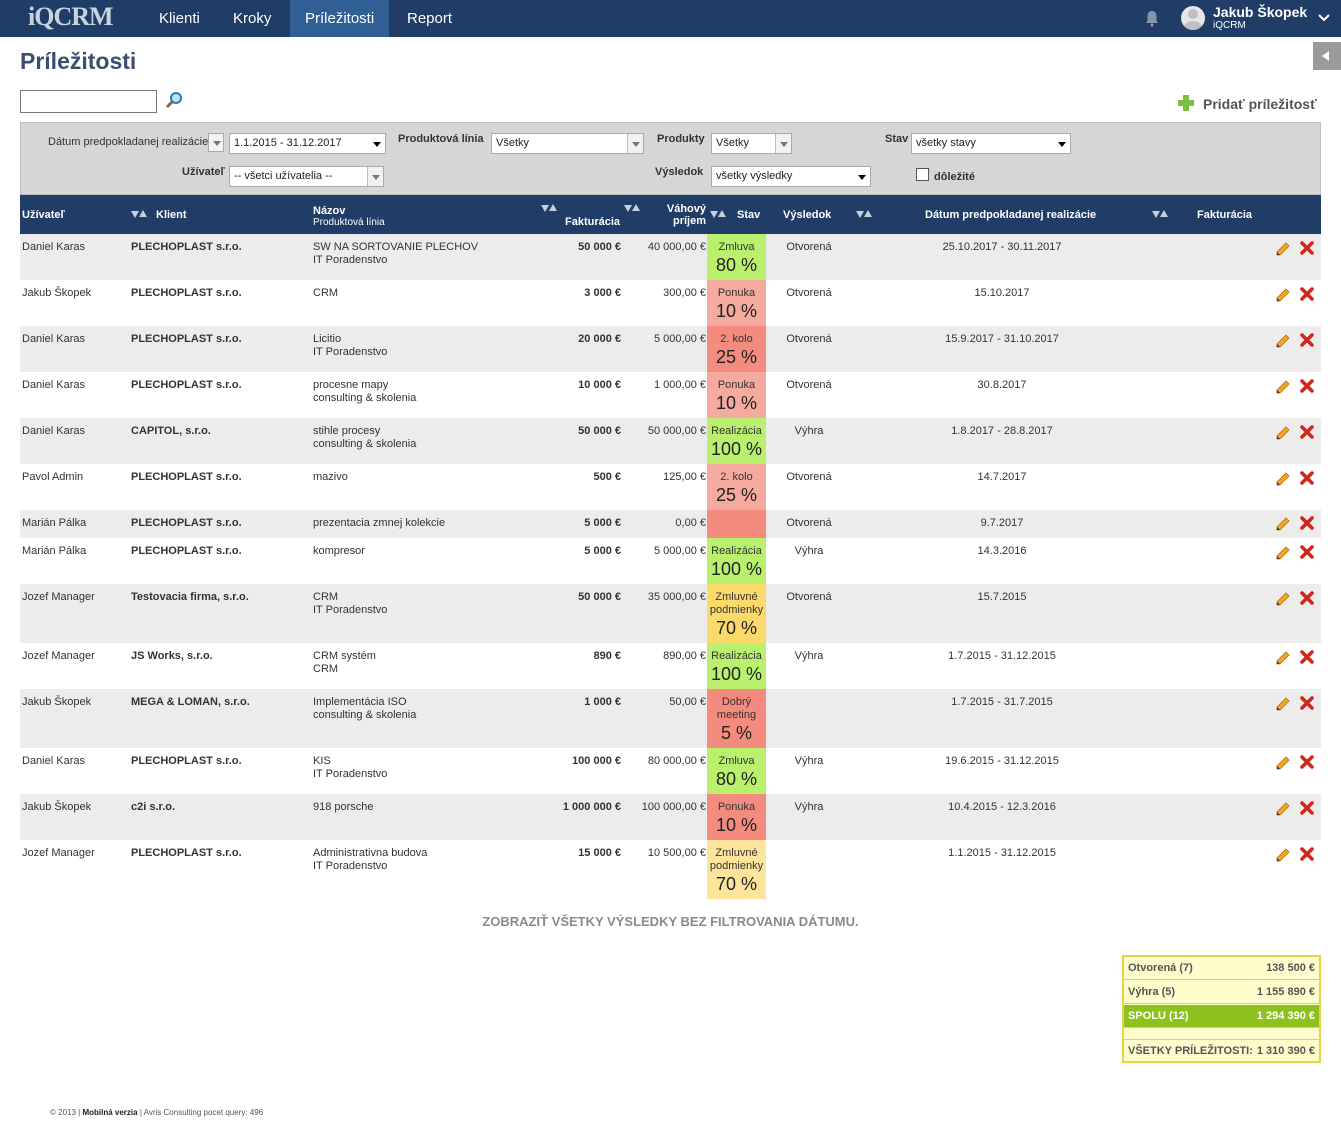 The image size is (1341, 1123). Describe the element at coordinates (350, 768) in the screenshot. I see `row-name: KIS IT Poradenstvo` at that location.